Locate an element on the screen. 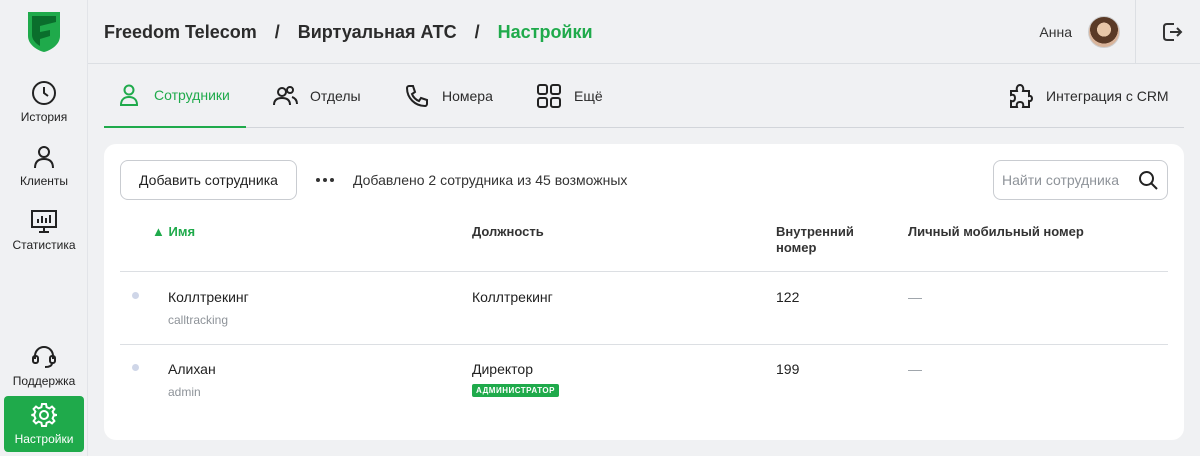  employee-login: admin is located at coordinates (184, 392).